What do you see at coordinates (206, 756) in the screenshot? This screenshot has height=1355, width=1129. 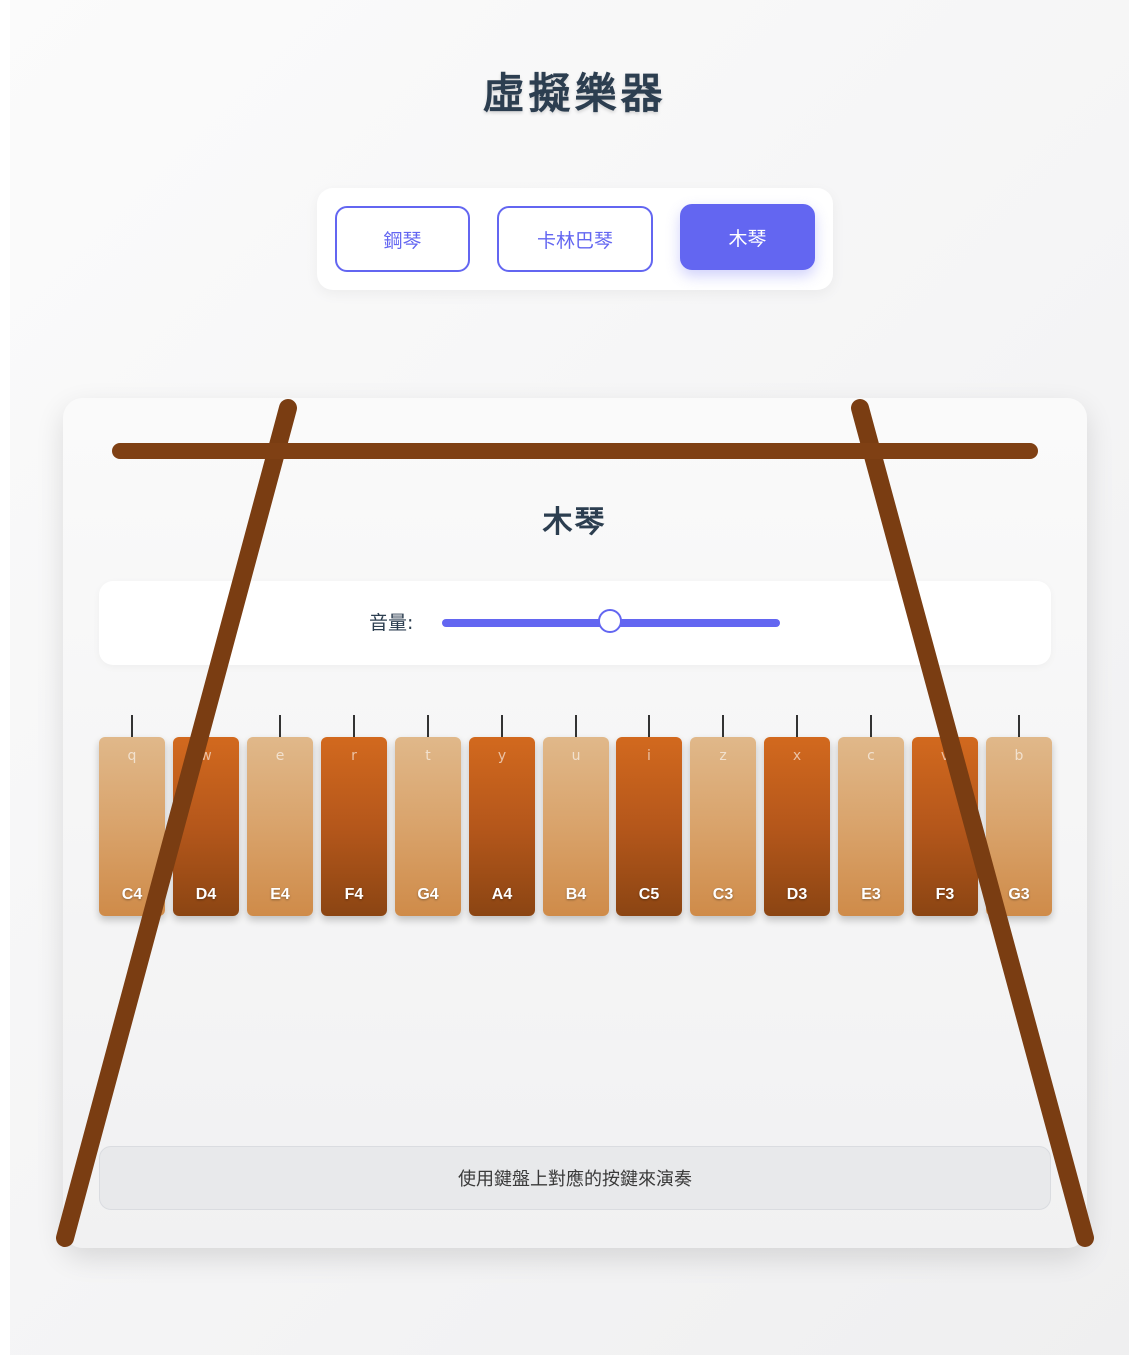 I see `bar-key-label: w` at bounding box center [206, 756].